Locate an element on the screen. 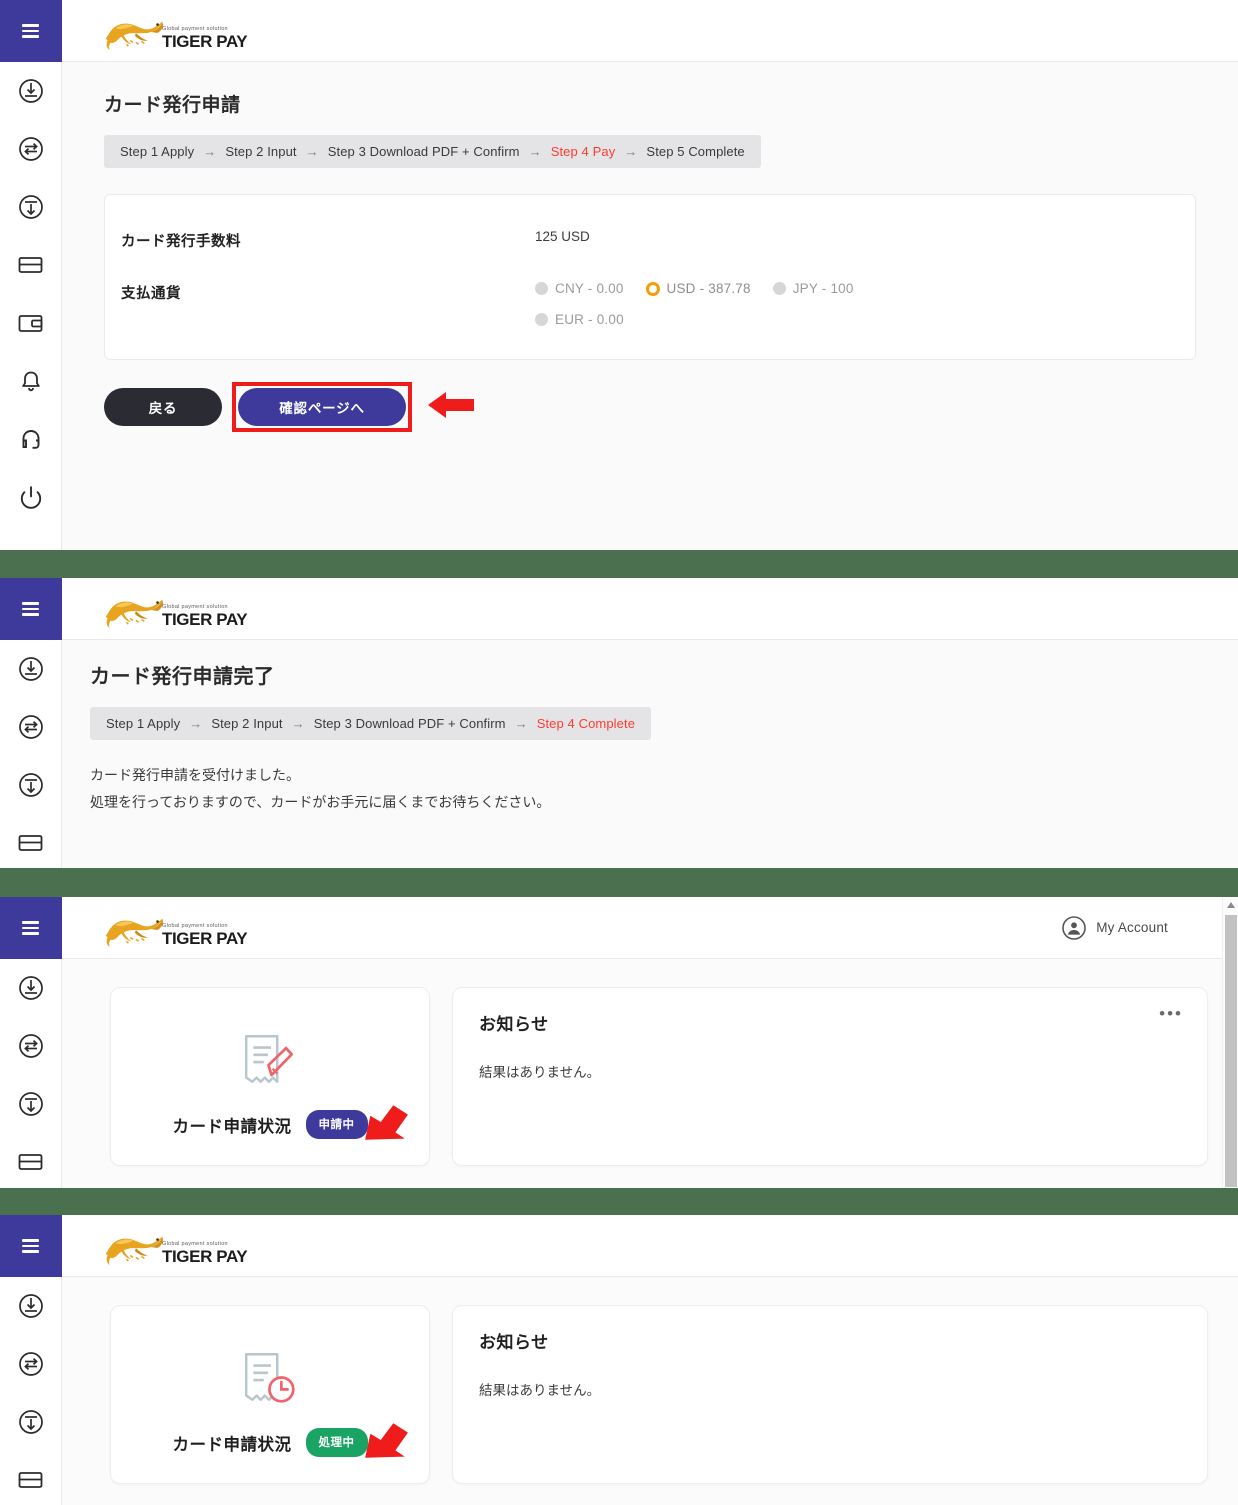 The height and width of the screenshot is (1505, 1238). notice-card: お知らせ ••• 結果はありません。 is located at coordinates (830, 1076).